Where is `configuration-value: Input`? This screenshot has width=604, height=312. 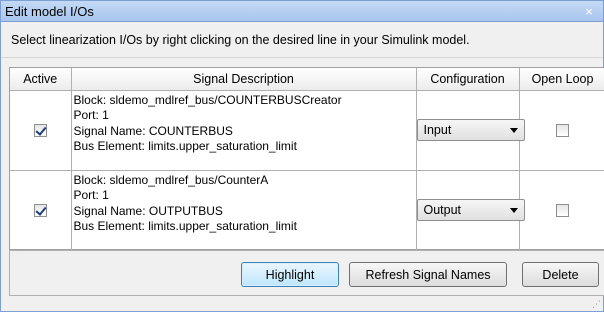
configuration-value: Input is located at coordinates (437, 130).